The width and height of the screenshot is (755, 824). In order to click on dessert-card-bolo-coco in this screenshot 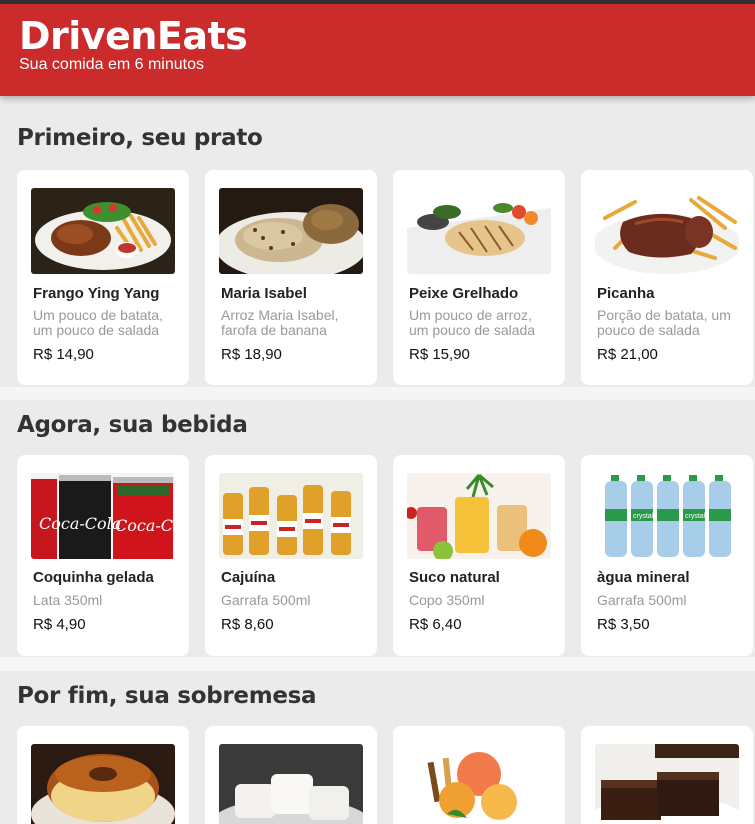, I will do `click(291, 775)`.